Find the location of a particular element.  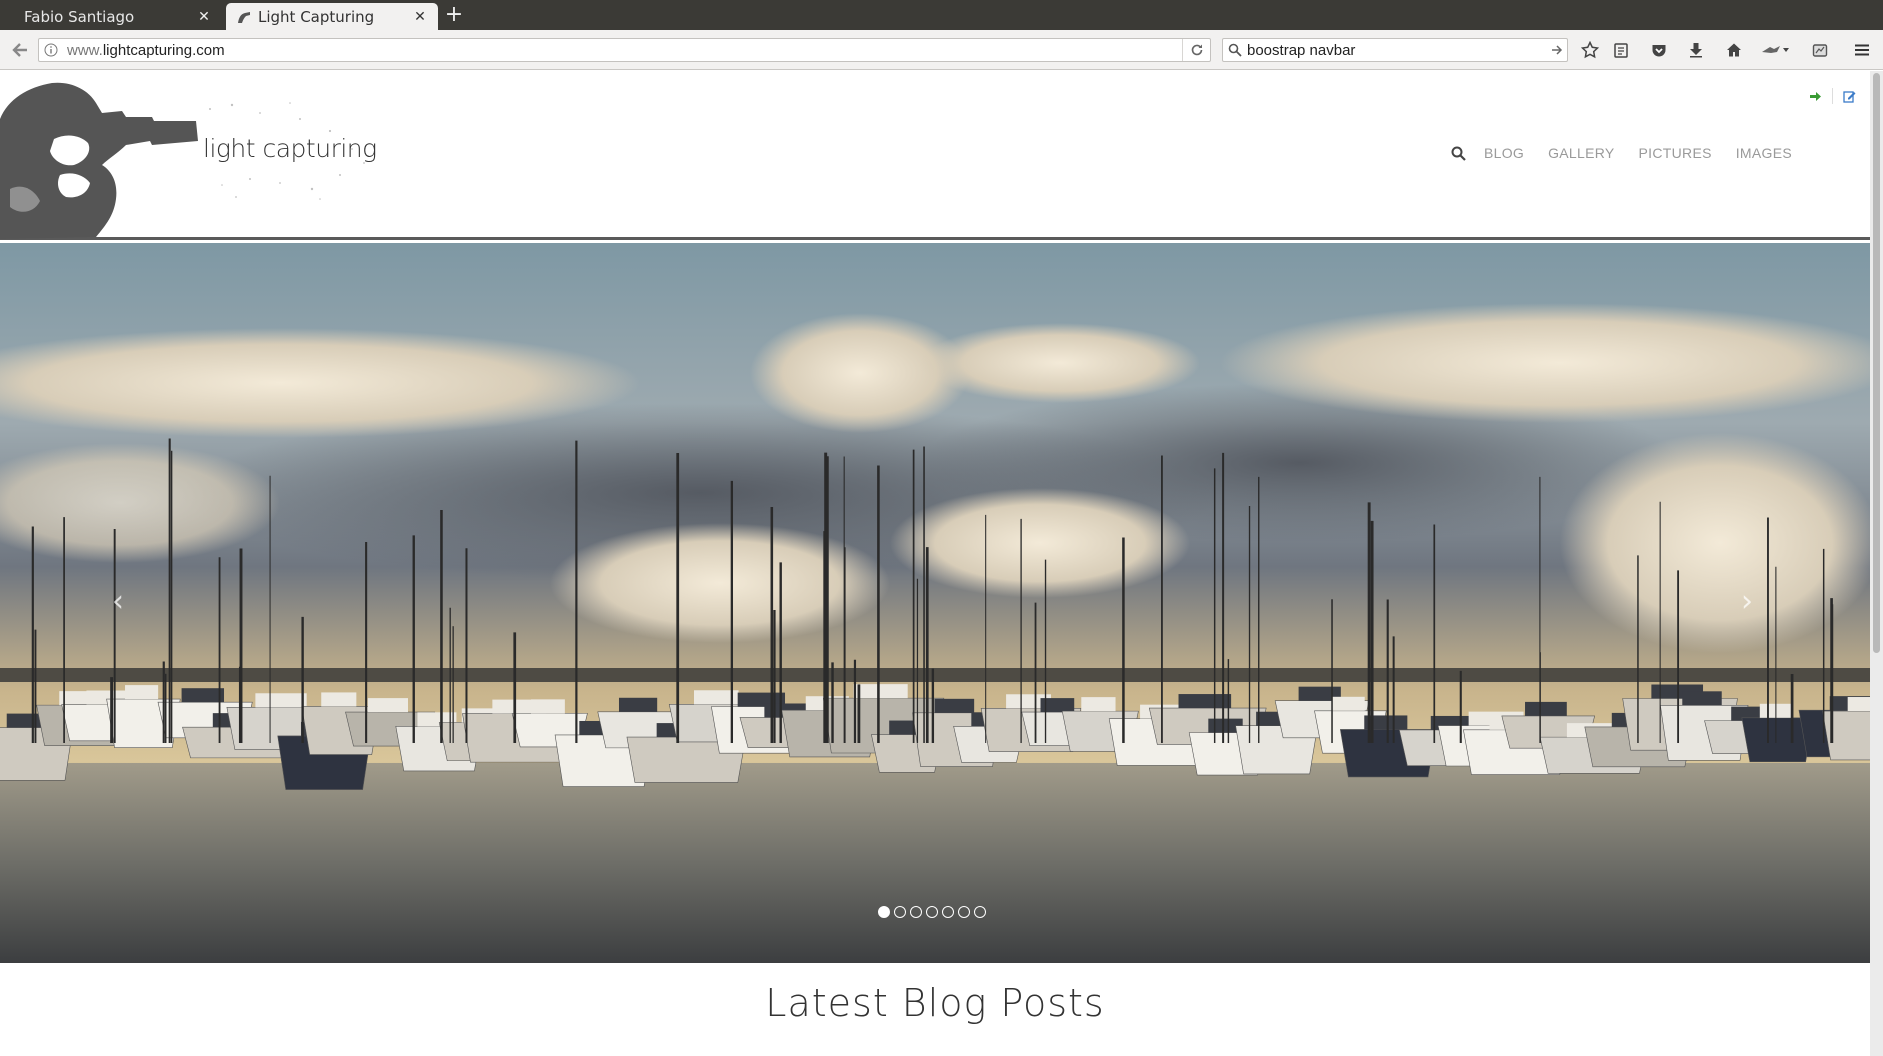

url-text: www.lightcapturing.com is located at coordinates (622, 50).